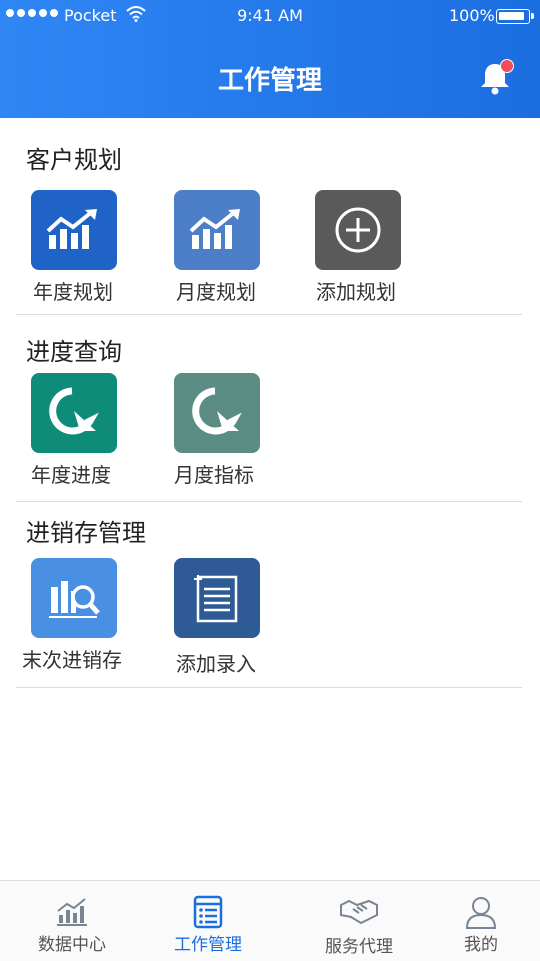 This screenshot has width=540, height=961. I want to click on section-title: 进销存管理, so click(86, 533).